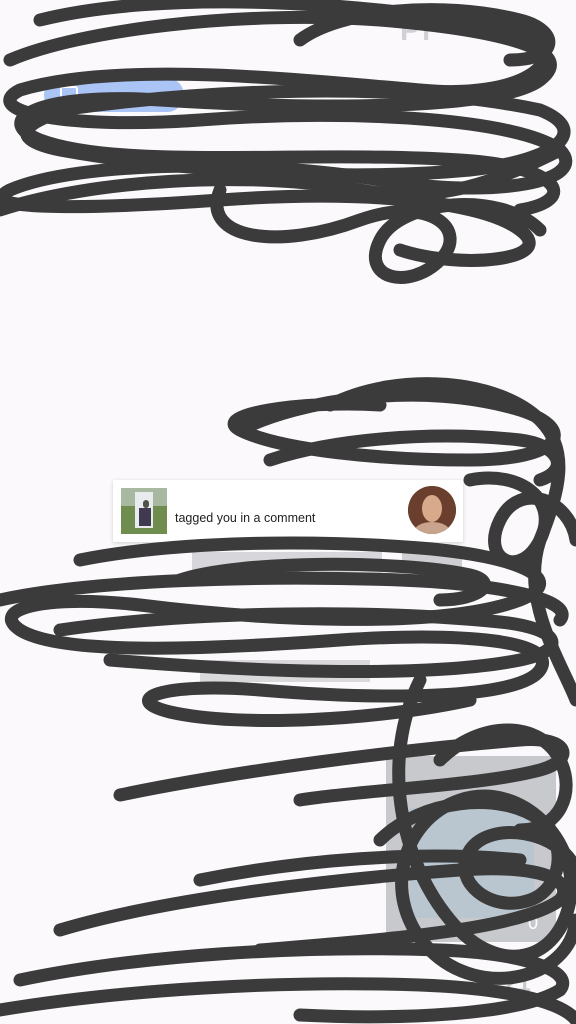 This screenshot has width=576, height=1024. Describe the element at coordinates (432, 510) in the screenshot. I see `user-avatar-icon` at that location.